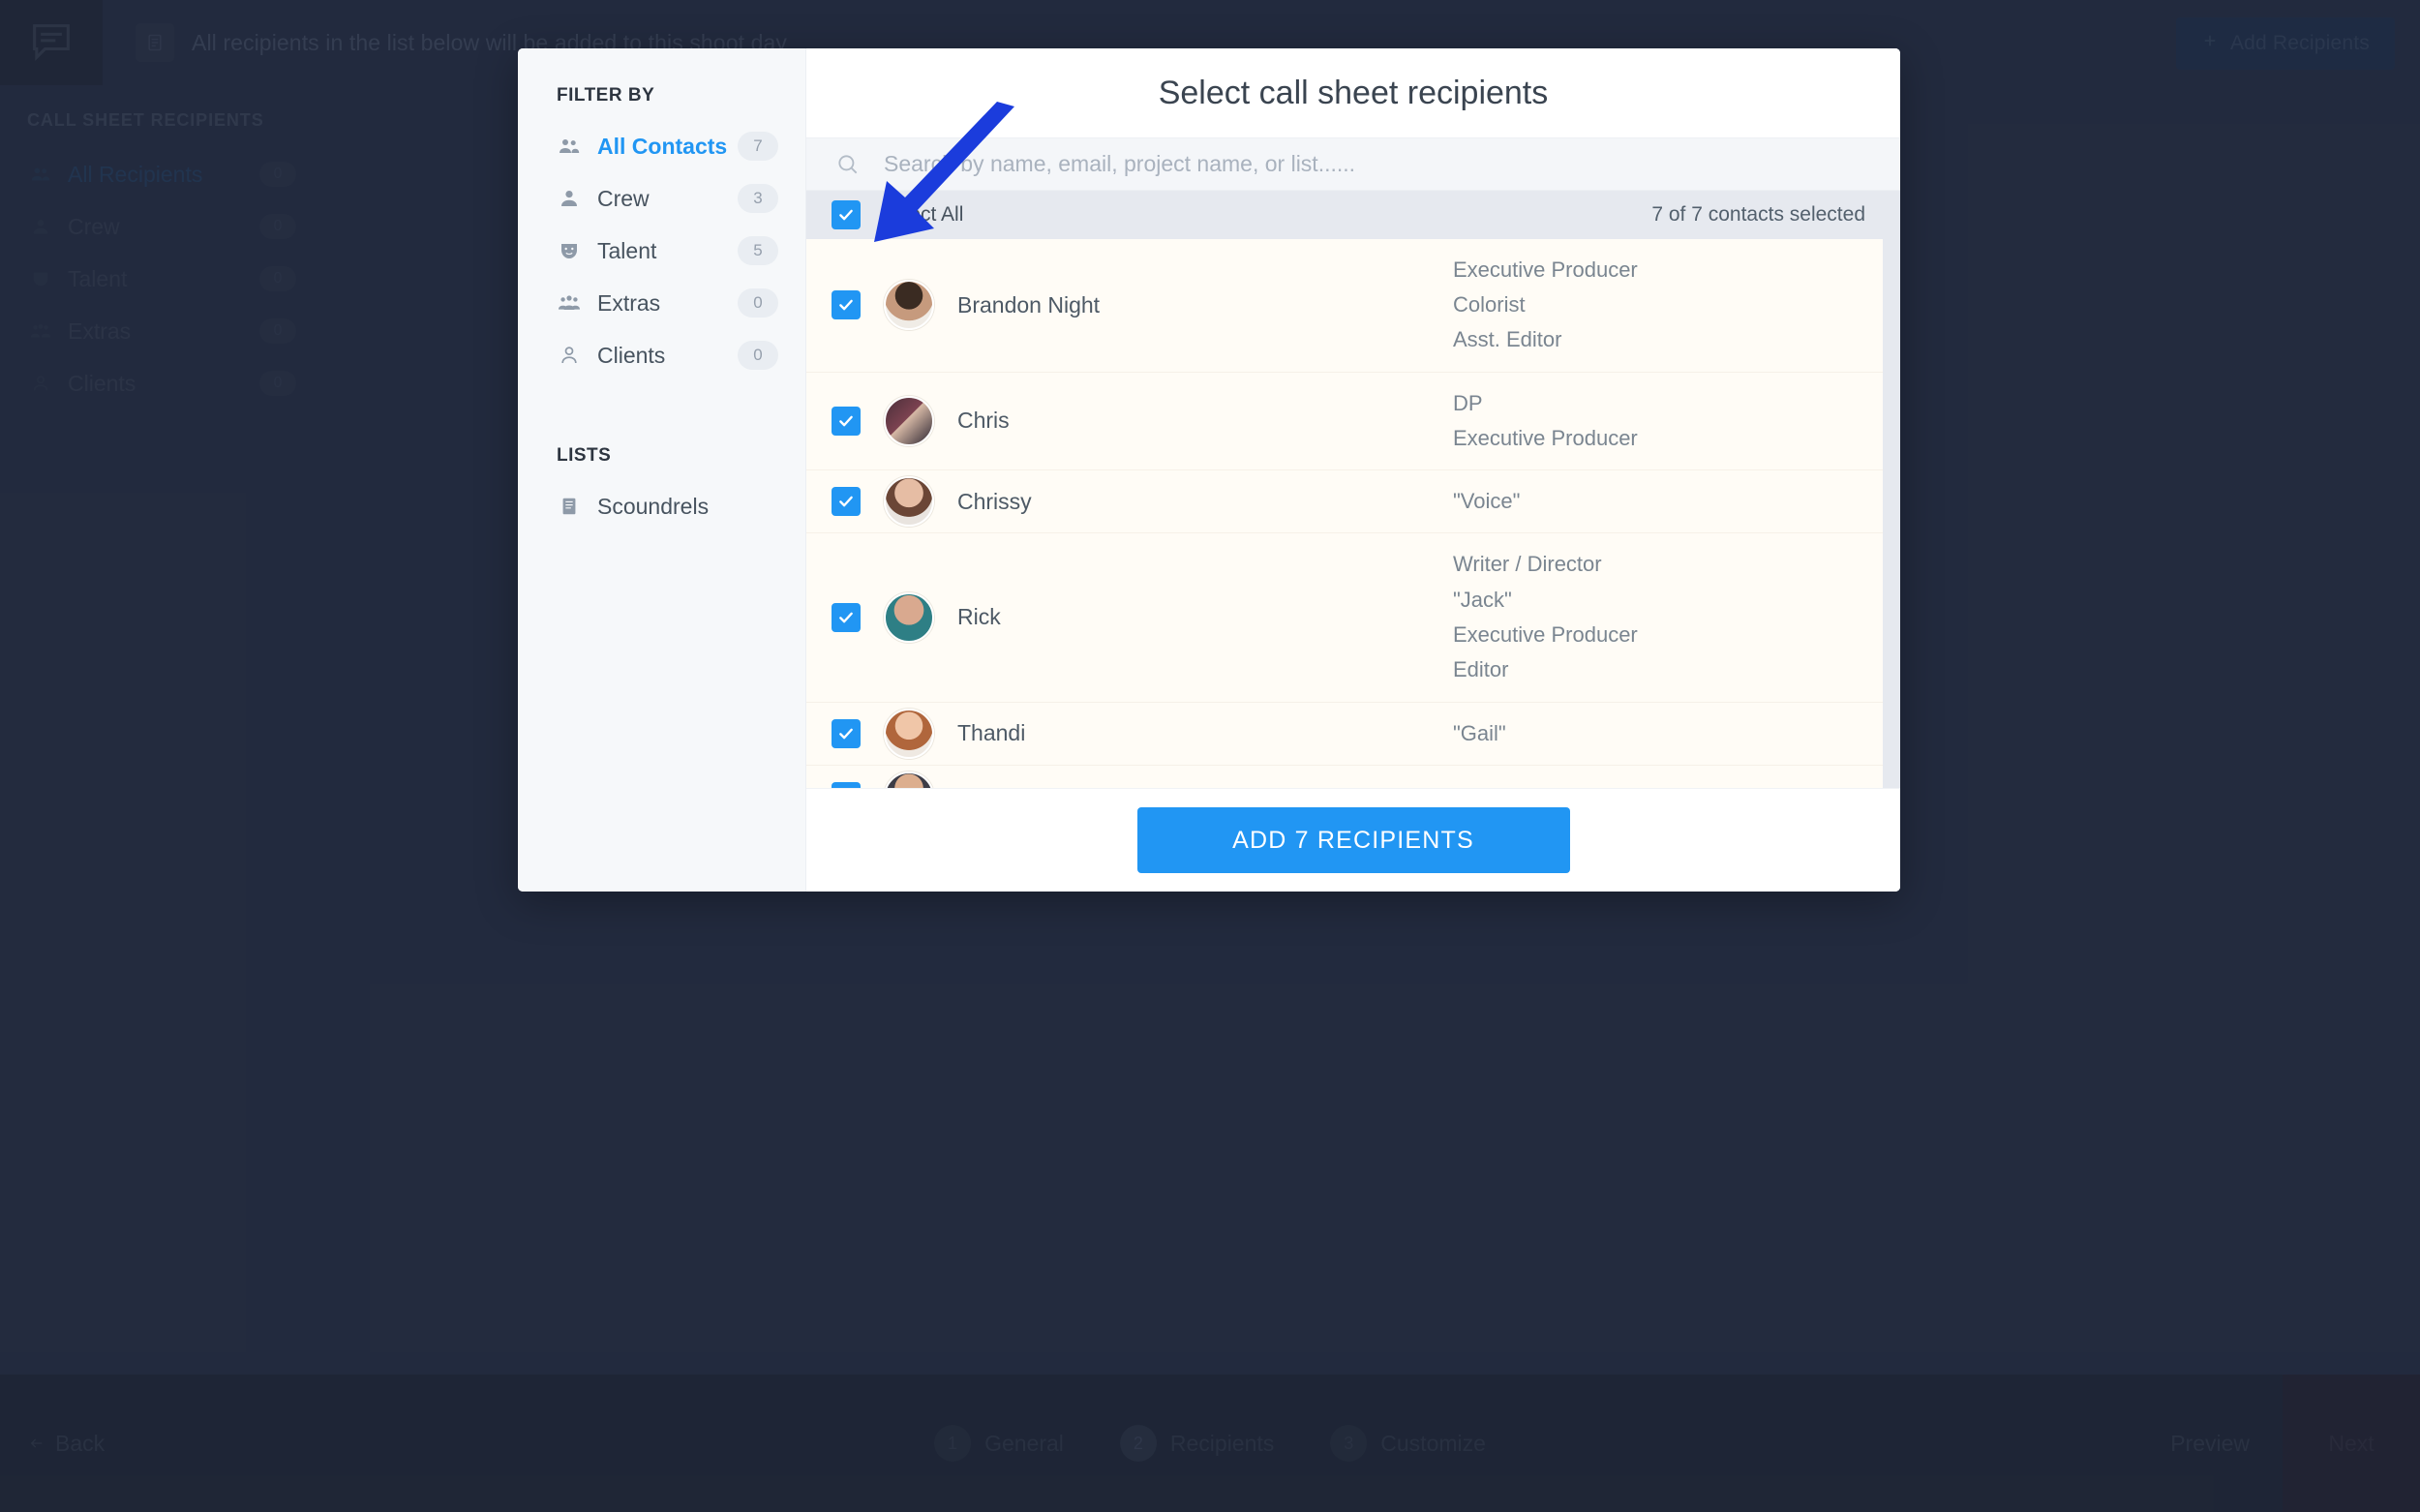 The height and width of the screenshot is (1512, 2420). Describe the element at coordinates (758, 250) in the screenshot. I see `filter-item-count: 5` at that location.